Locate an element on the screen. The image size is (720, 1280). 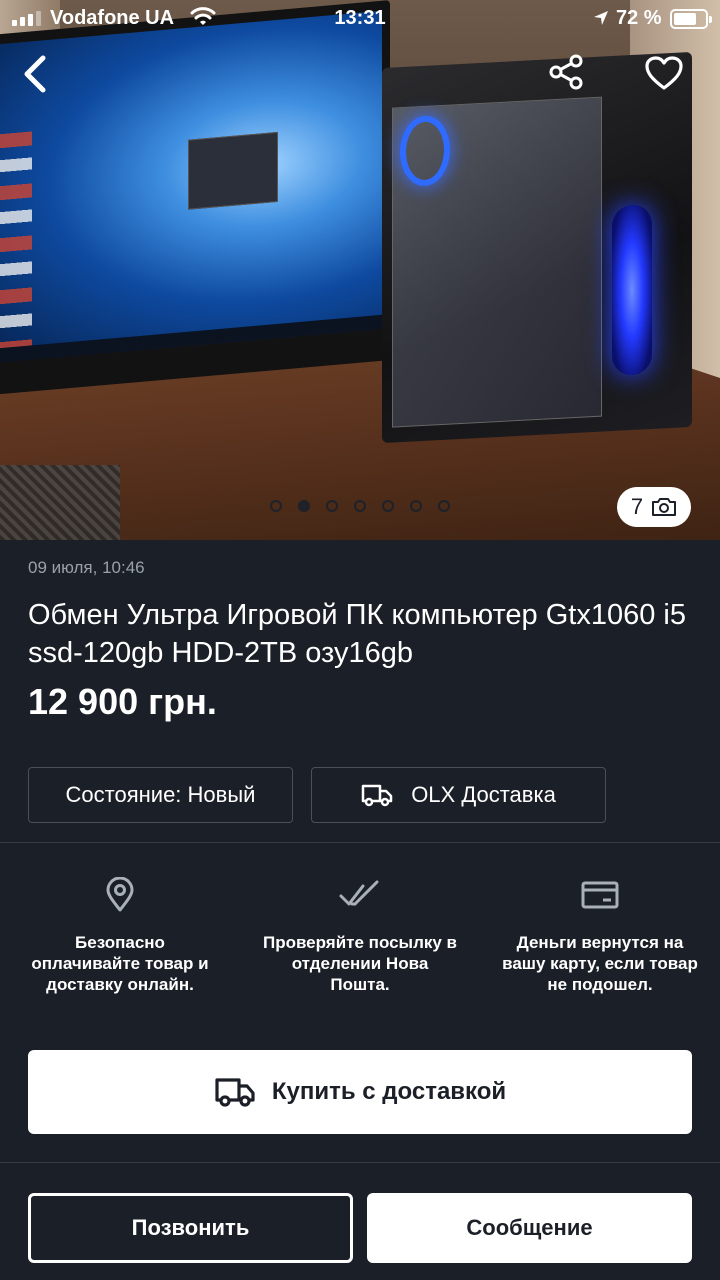
back-button is located at coordinates (36, 74).